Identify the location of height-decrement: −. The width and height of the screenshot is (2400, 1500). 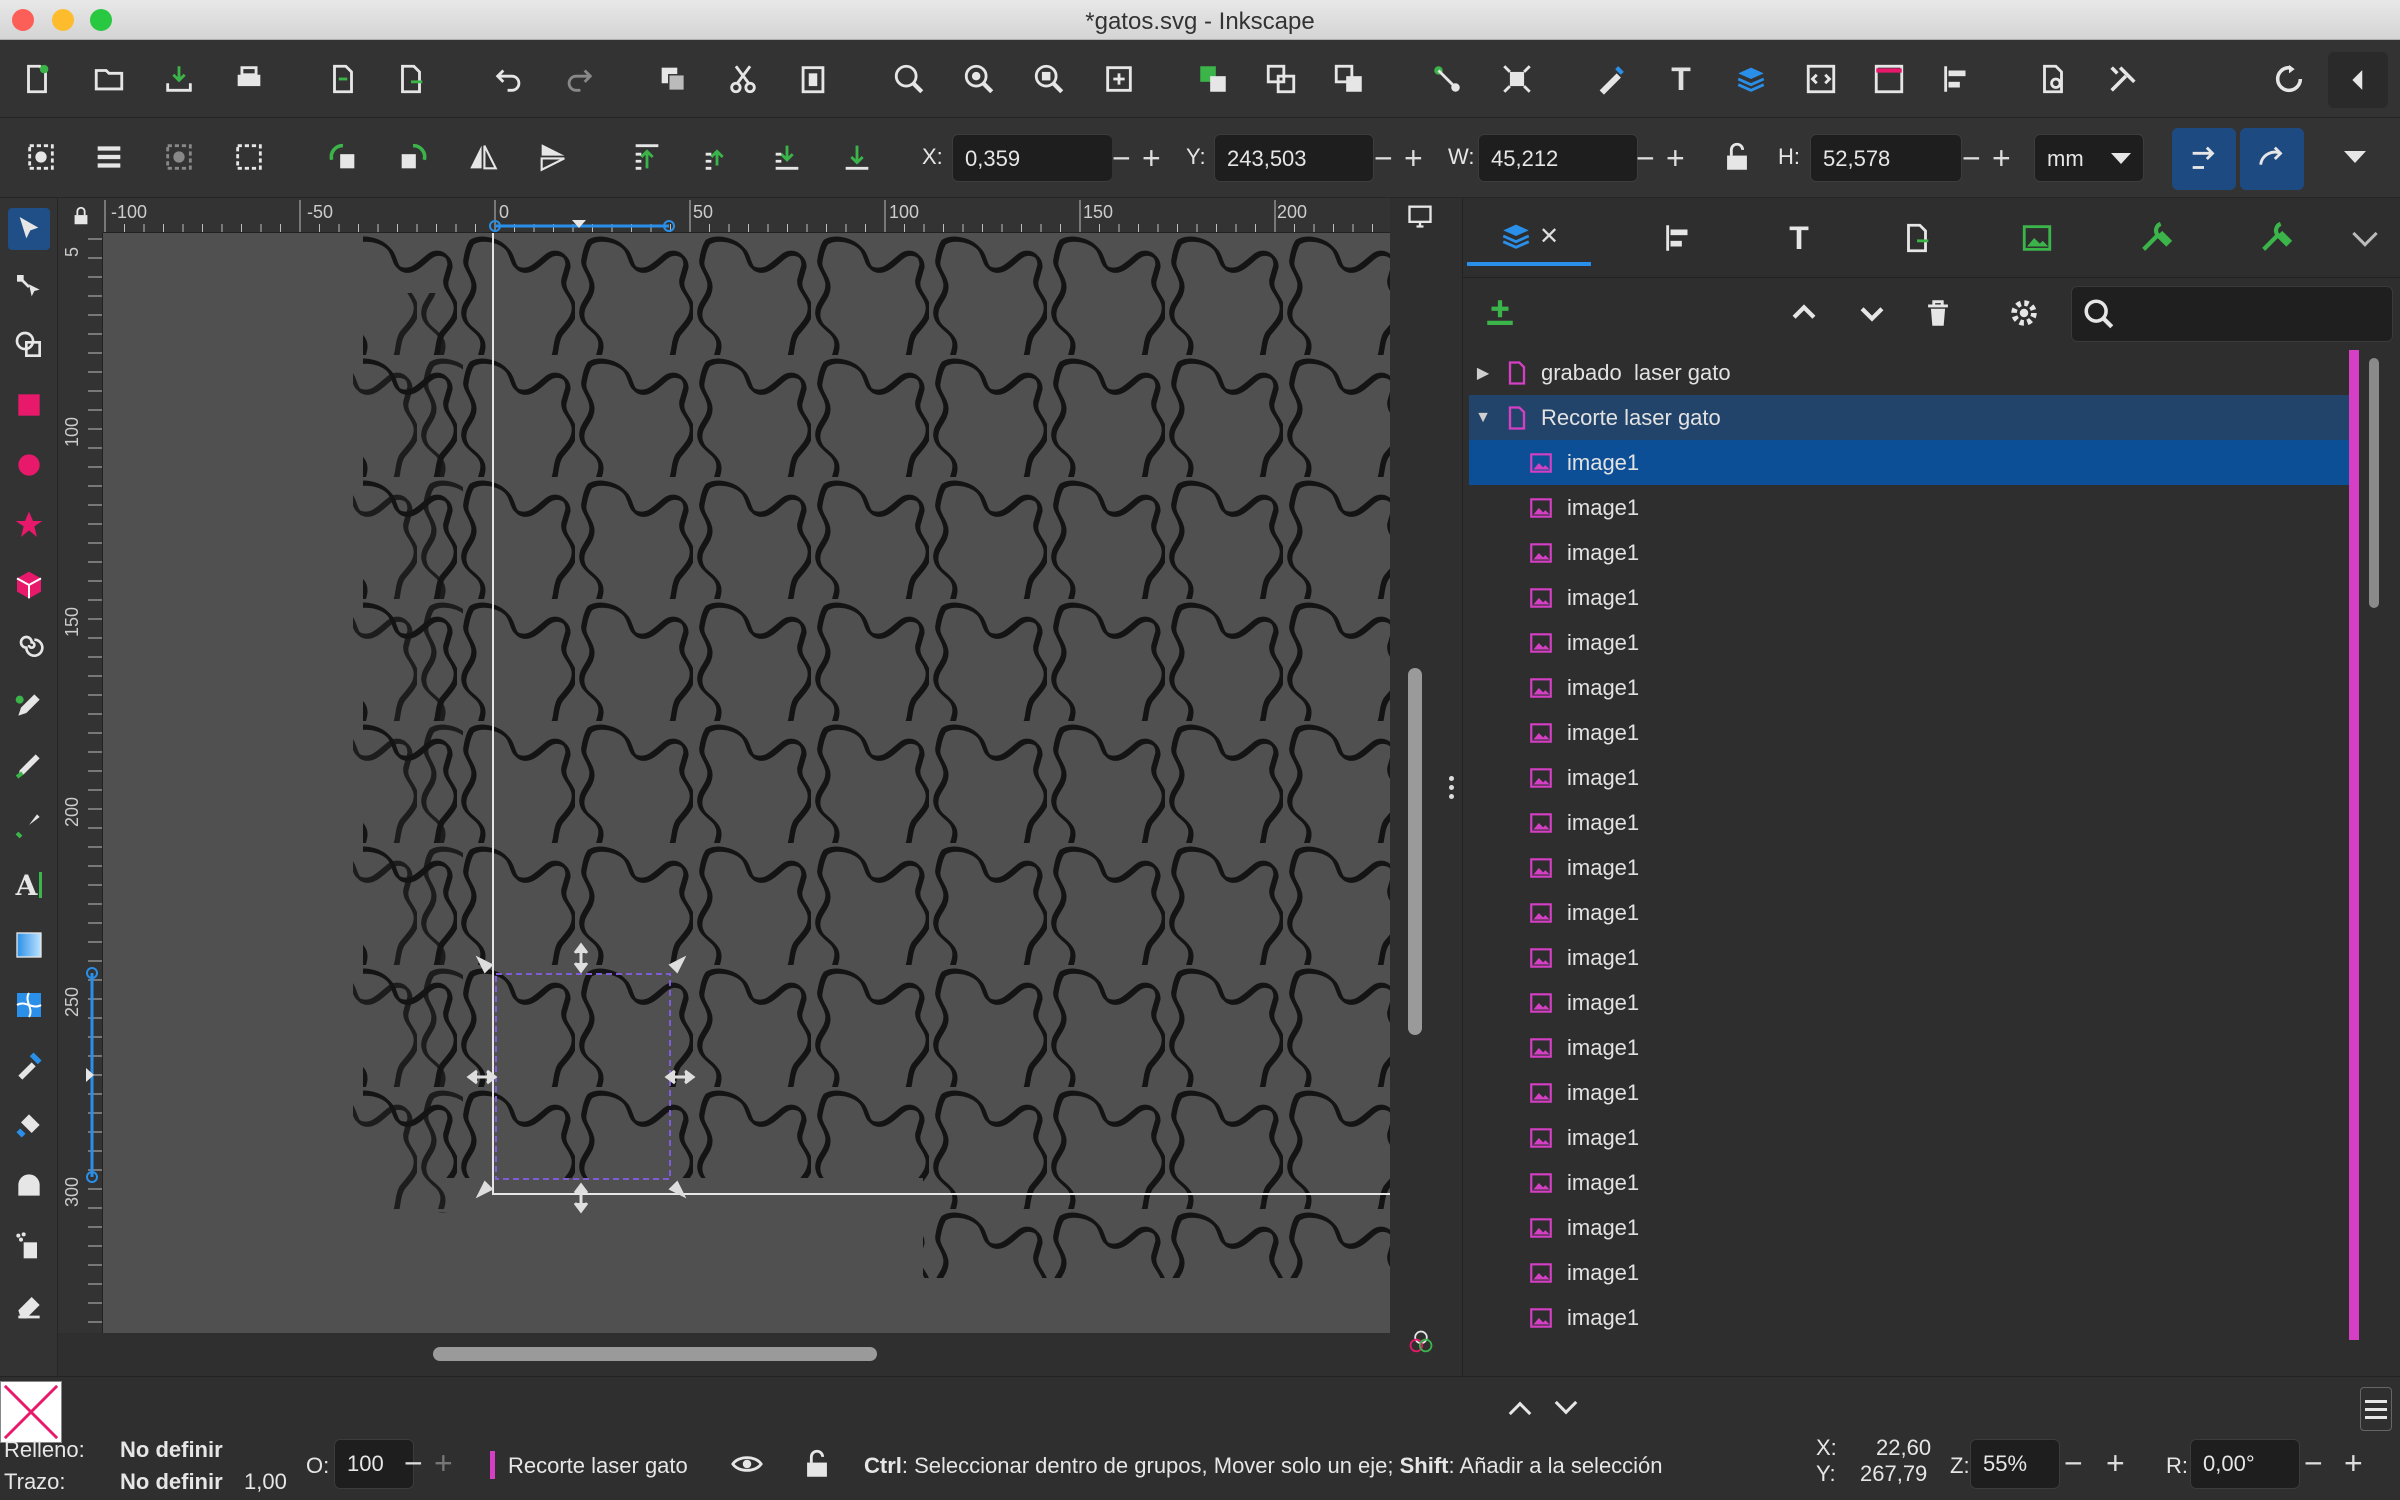
(1971, 158).